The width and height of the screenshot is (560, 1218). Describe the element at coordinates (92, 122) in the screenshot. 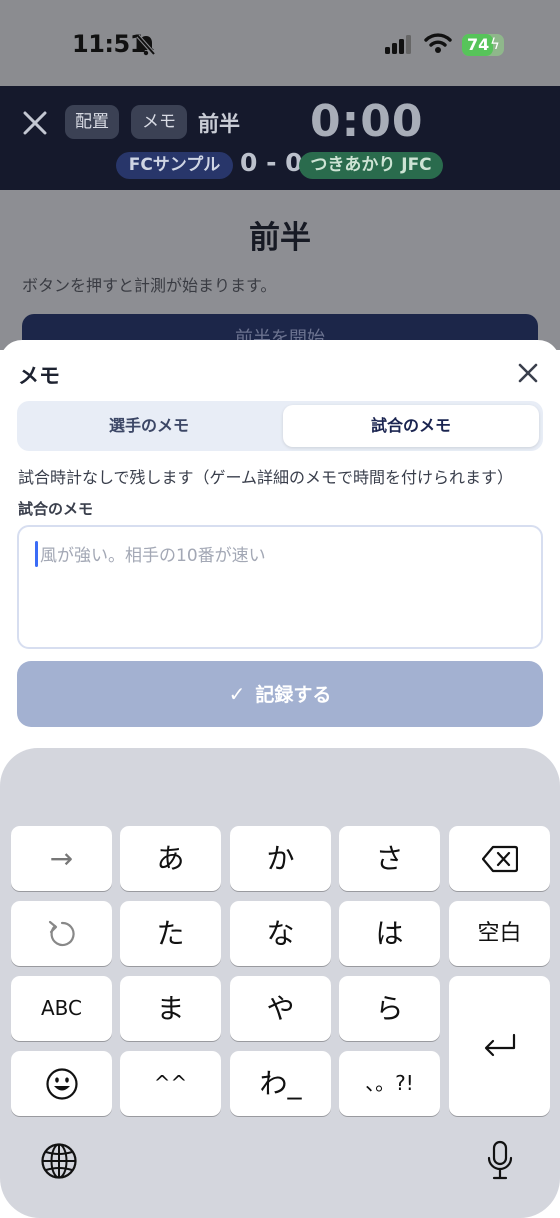

I see `lineup-button: 配置` at that location.